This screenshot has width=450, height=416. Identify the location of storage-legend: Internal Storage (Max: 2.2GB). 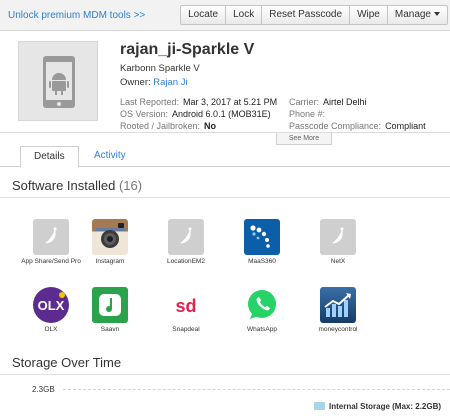
(377, 406).